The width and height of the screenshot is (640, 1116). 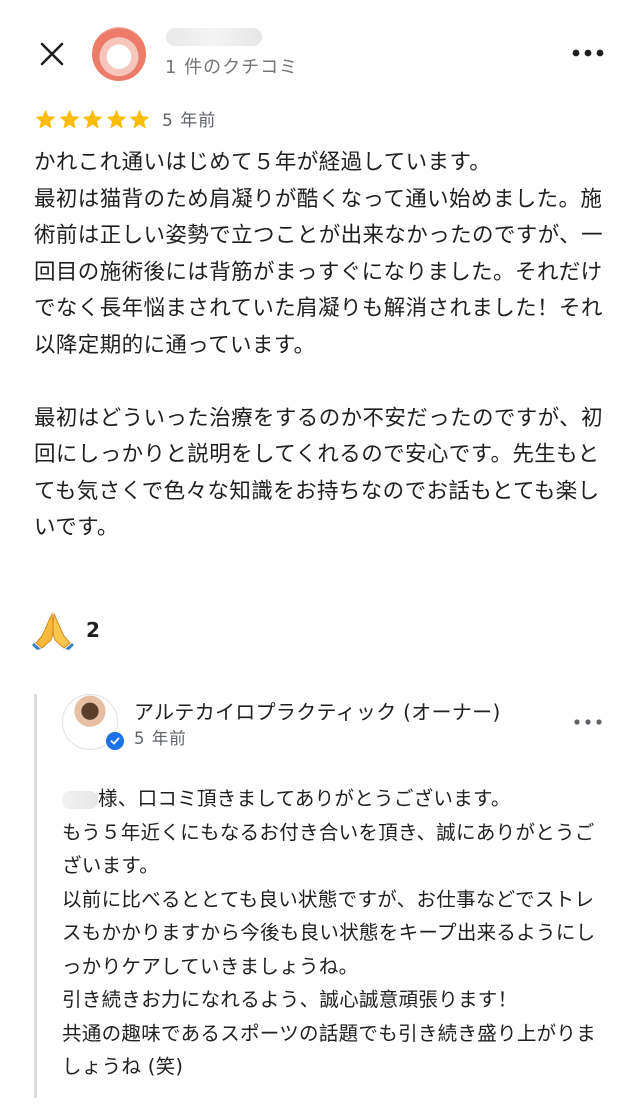 I want to click on close-icon, so click(x=52, y=54).